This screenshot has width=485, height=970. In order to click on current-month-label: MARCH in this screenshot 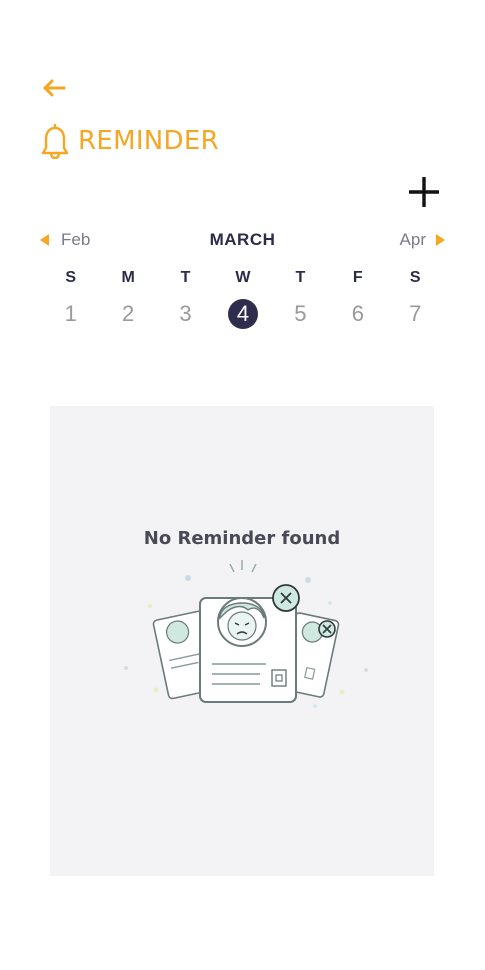, I will do `click(242, 239)`.